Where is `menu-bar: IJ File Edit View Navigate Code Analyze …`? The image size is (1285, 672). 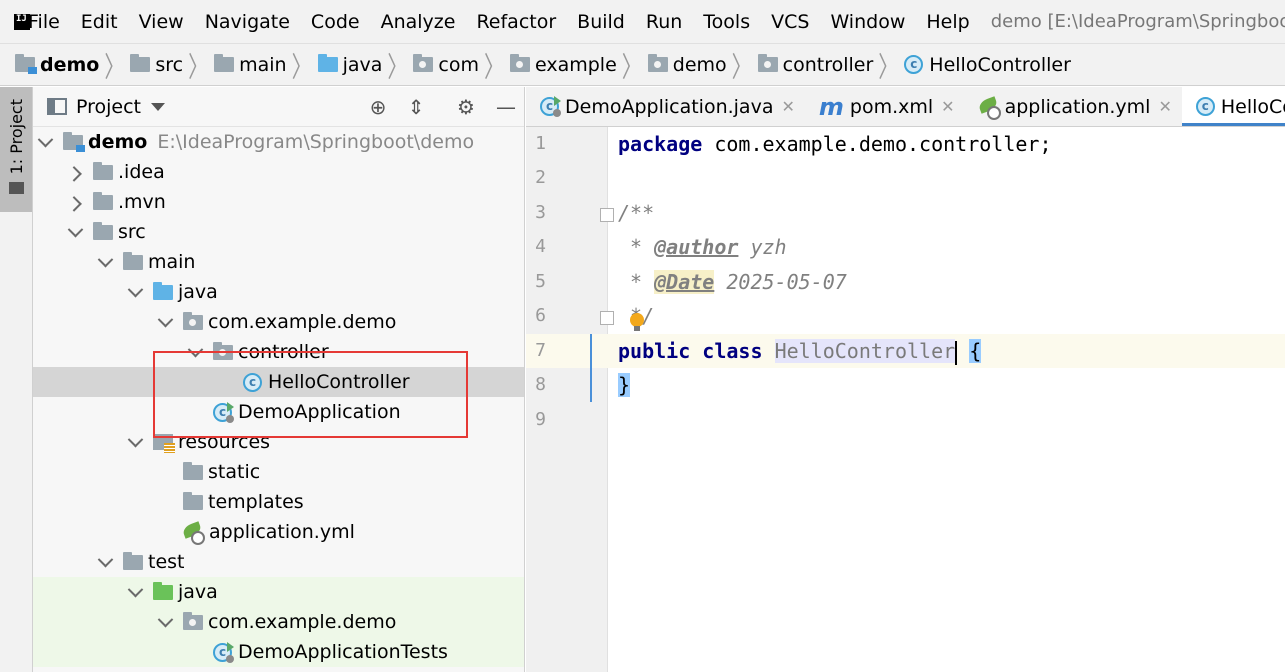
menu-bar: IJ File Edit View Navigate Code Analyze … is located at coordinates (642, 21).